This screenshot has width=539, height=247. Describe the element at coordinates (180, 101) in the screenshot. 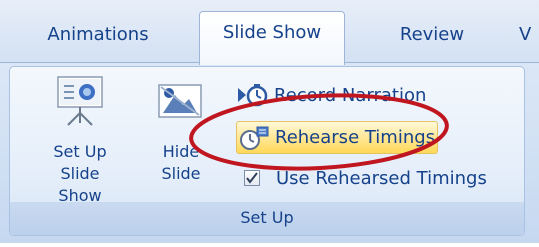

I see `hide-slide-icon` at that location.